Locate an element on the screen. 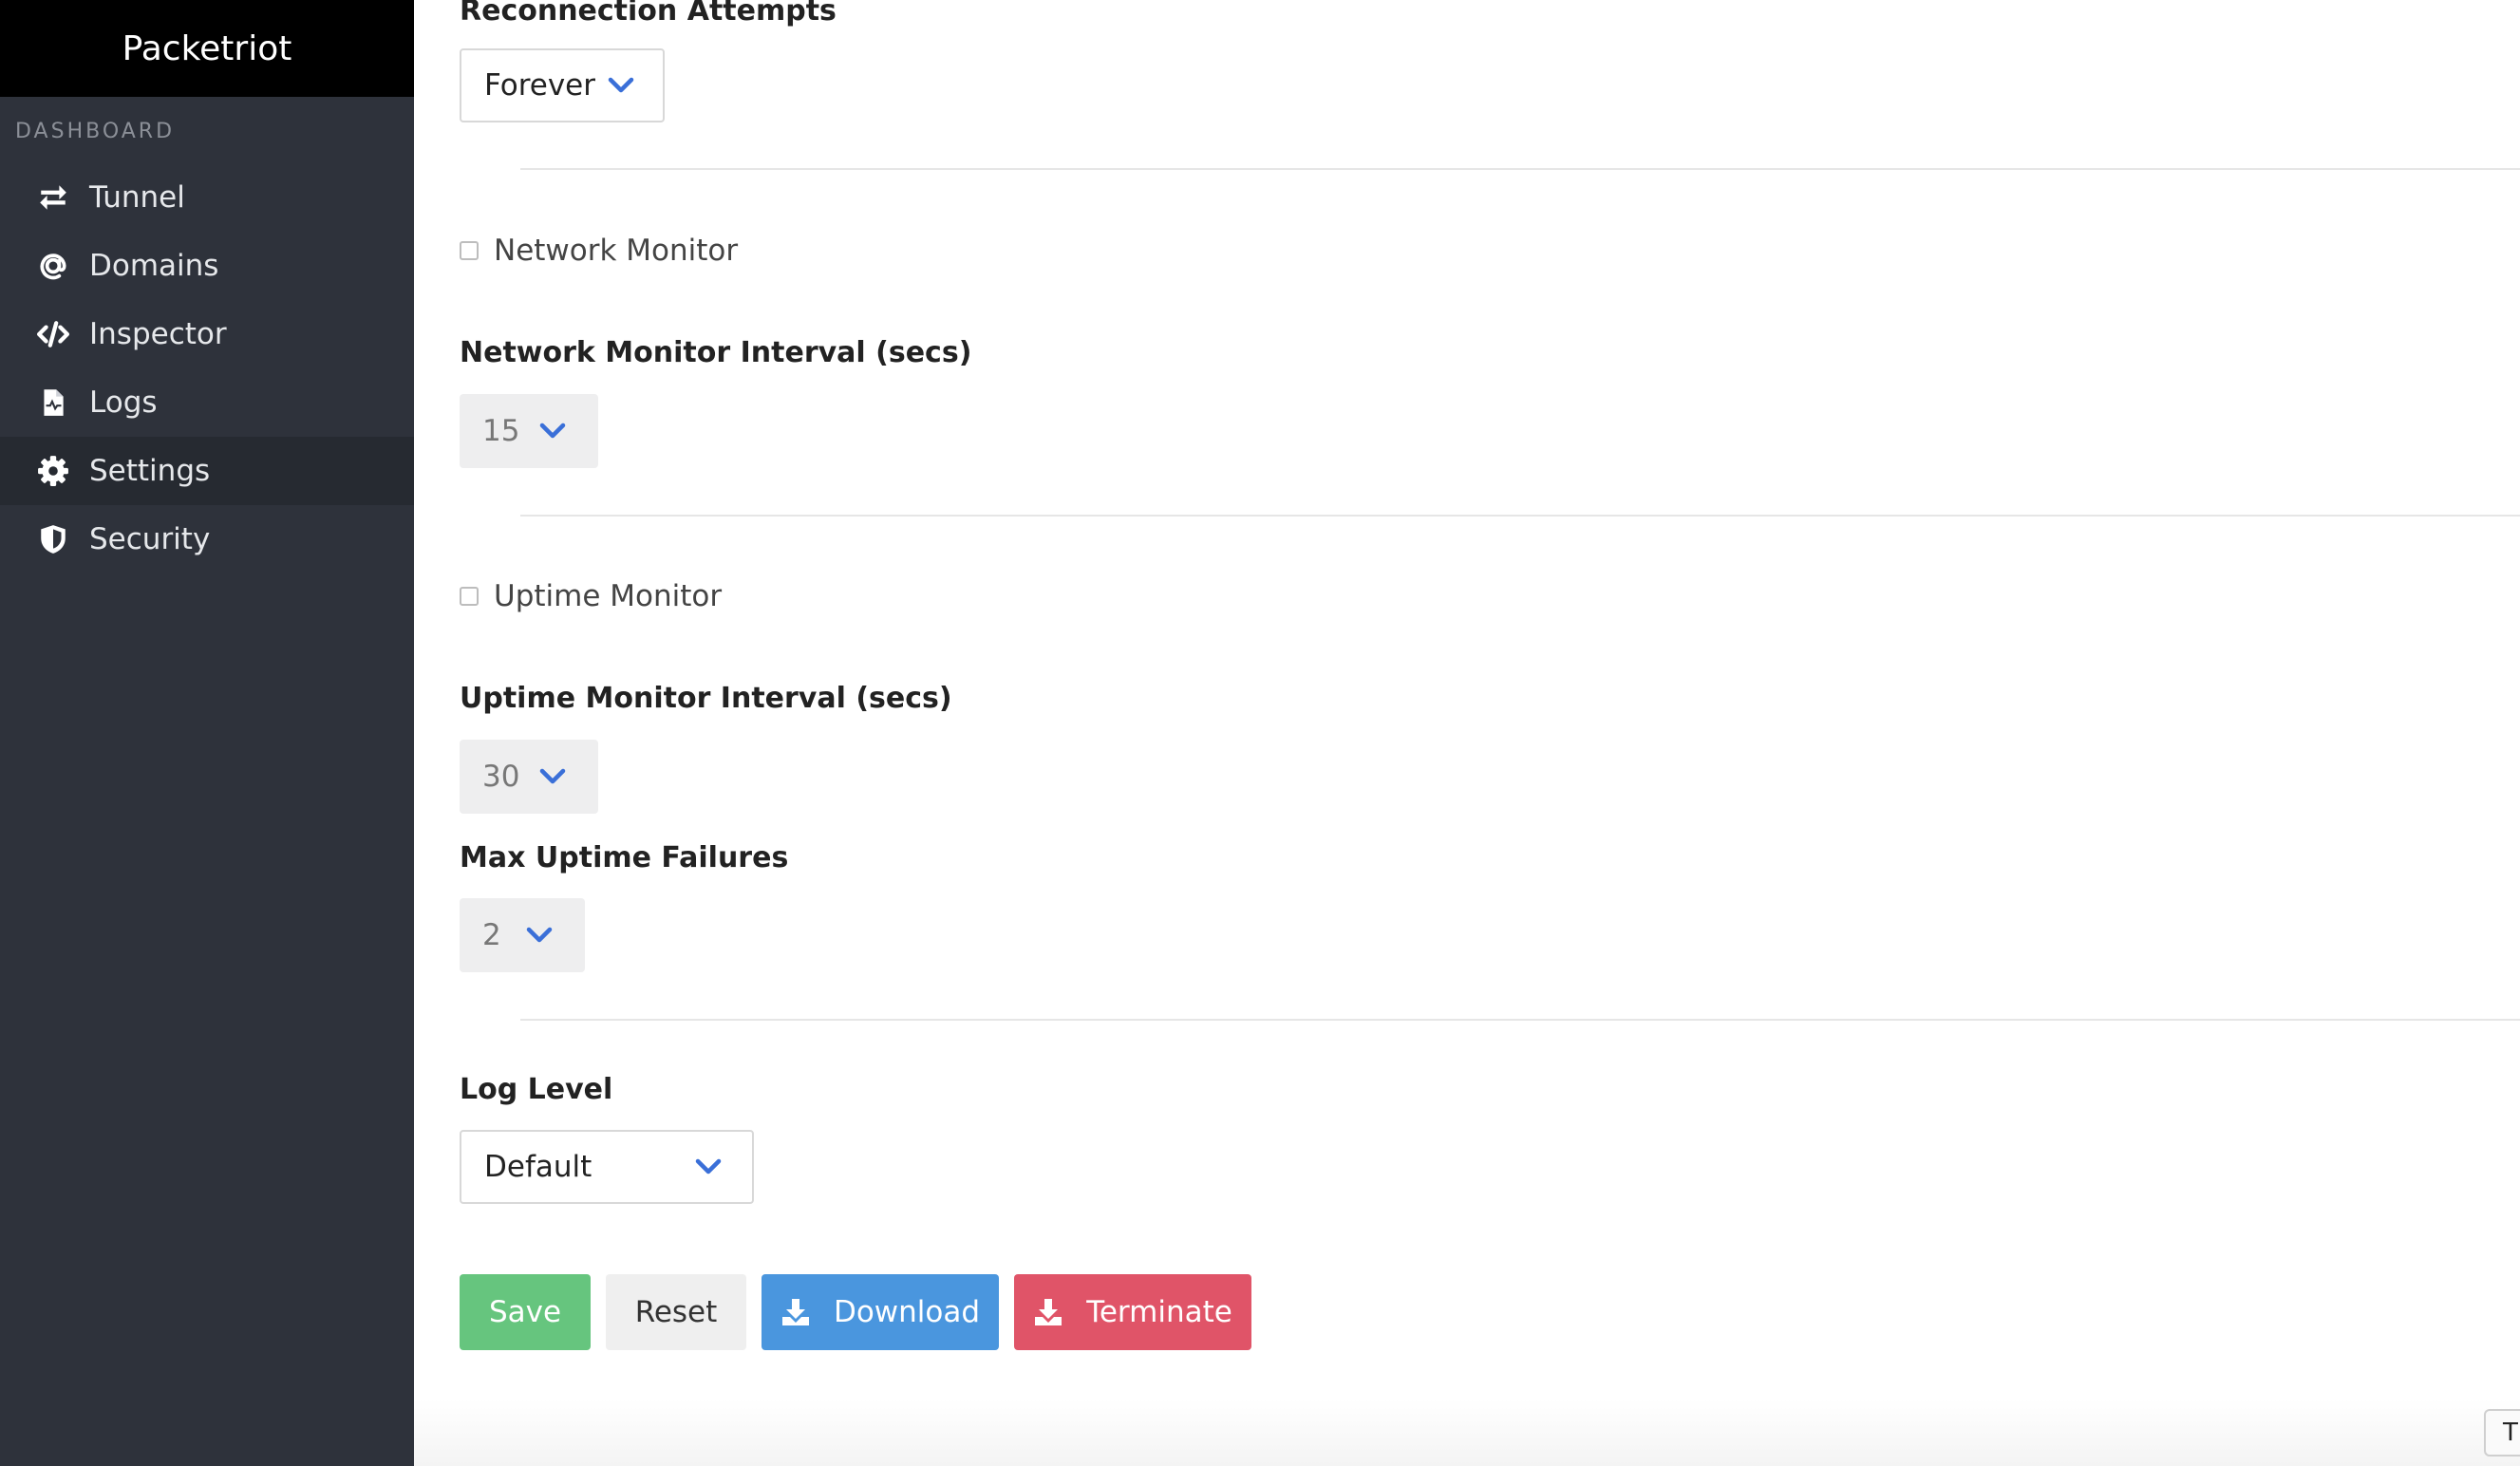  network-monitor-label: Network Monitor is located at coordinates (616, 251).